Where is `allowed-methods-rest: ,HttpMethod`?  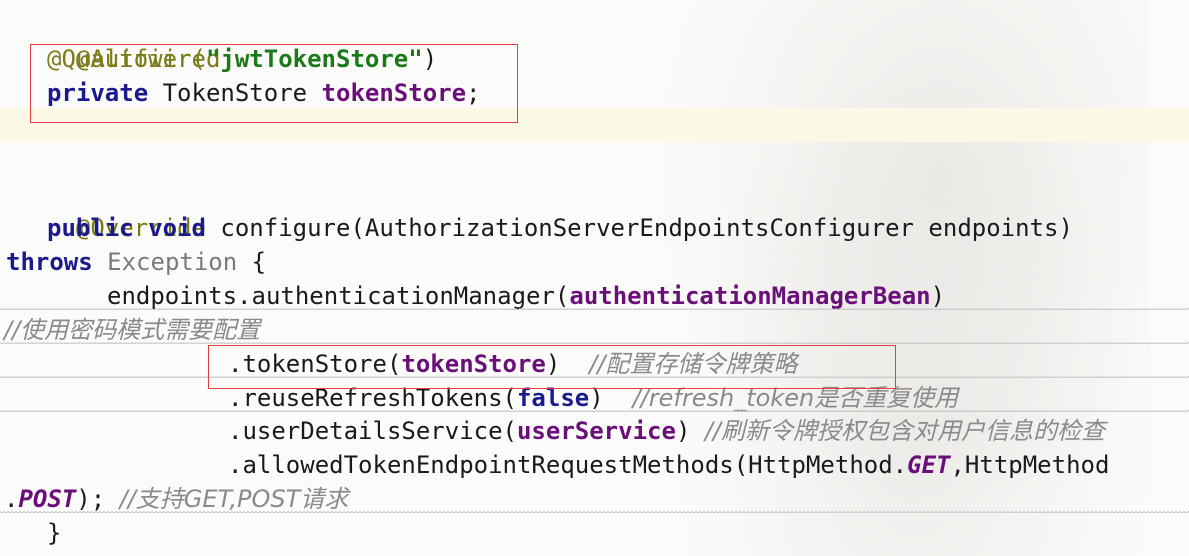
allowed-methods-rest: ,HttpMethod is located at coordinates (1030, 465).